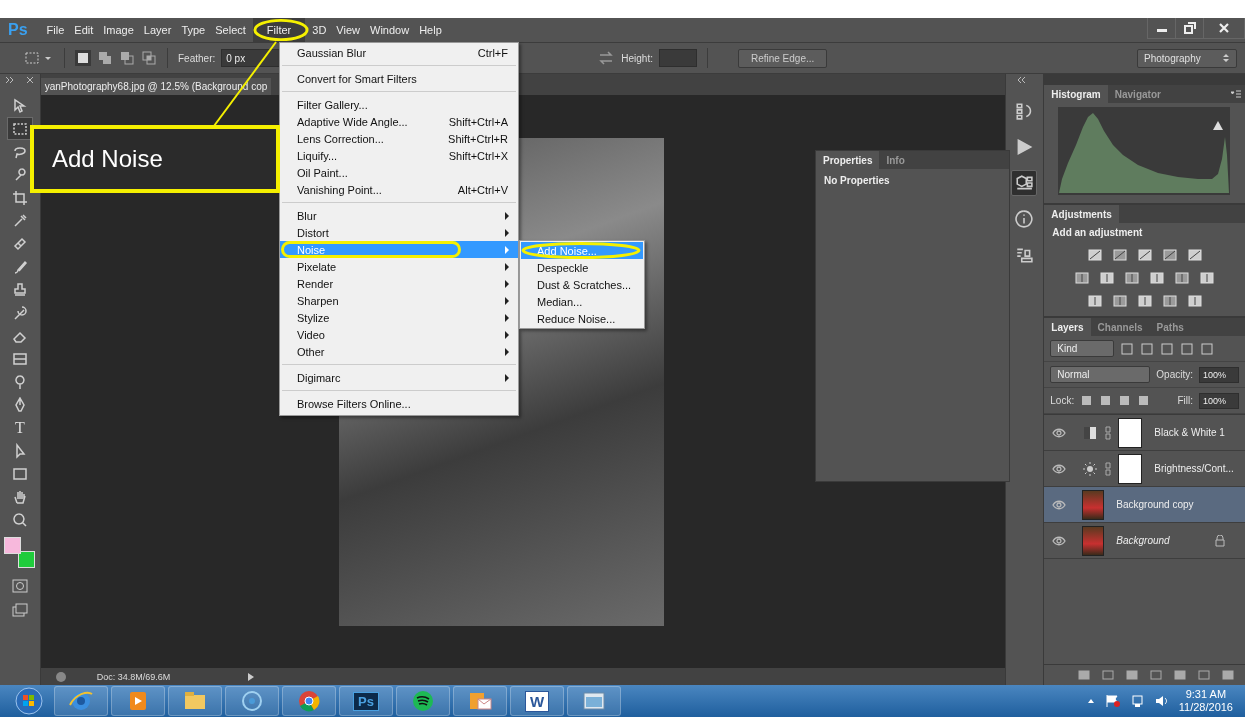 The width and height of the screenshot is (1245, 717). Describe the element at coordinates (582, 267) in the screenshot. I see `menu-item: Despeckle` at that location.